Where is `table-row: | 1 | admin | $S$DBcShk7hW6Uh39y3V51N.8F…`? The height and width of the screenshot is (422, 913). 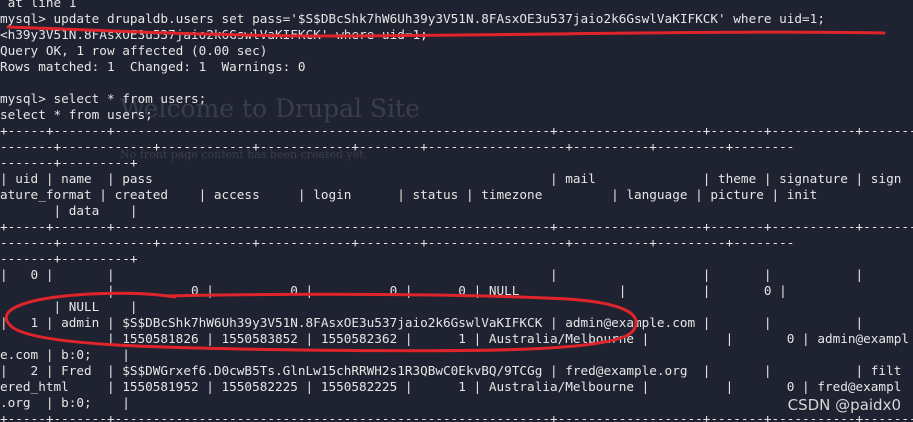
table-row: | 1 | admin | $S$DBcShk7hW6Uh39y3V51N.8F… is located at coordinates (432, 322).